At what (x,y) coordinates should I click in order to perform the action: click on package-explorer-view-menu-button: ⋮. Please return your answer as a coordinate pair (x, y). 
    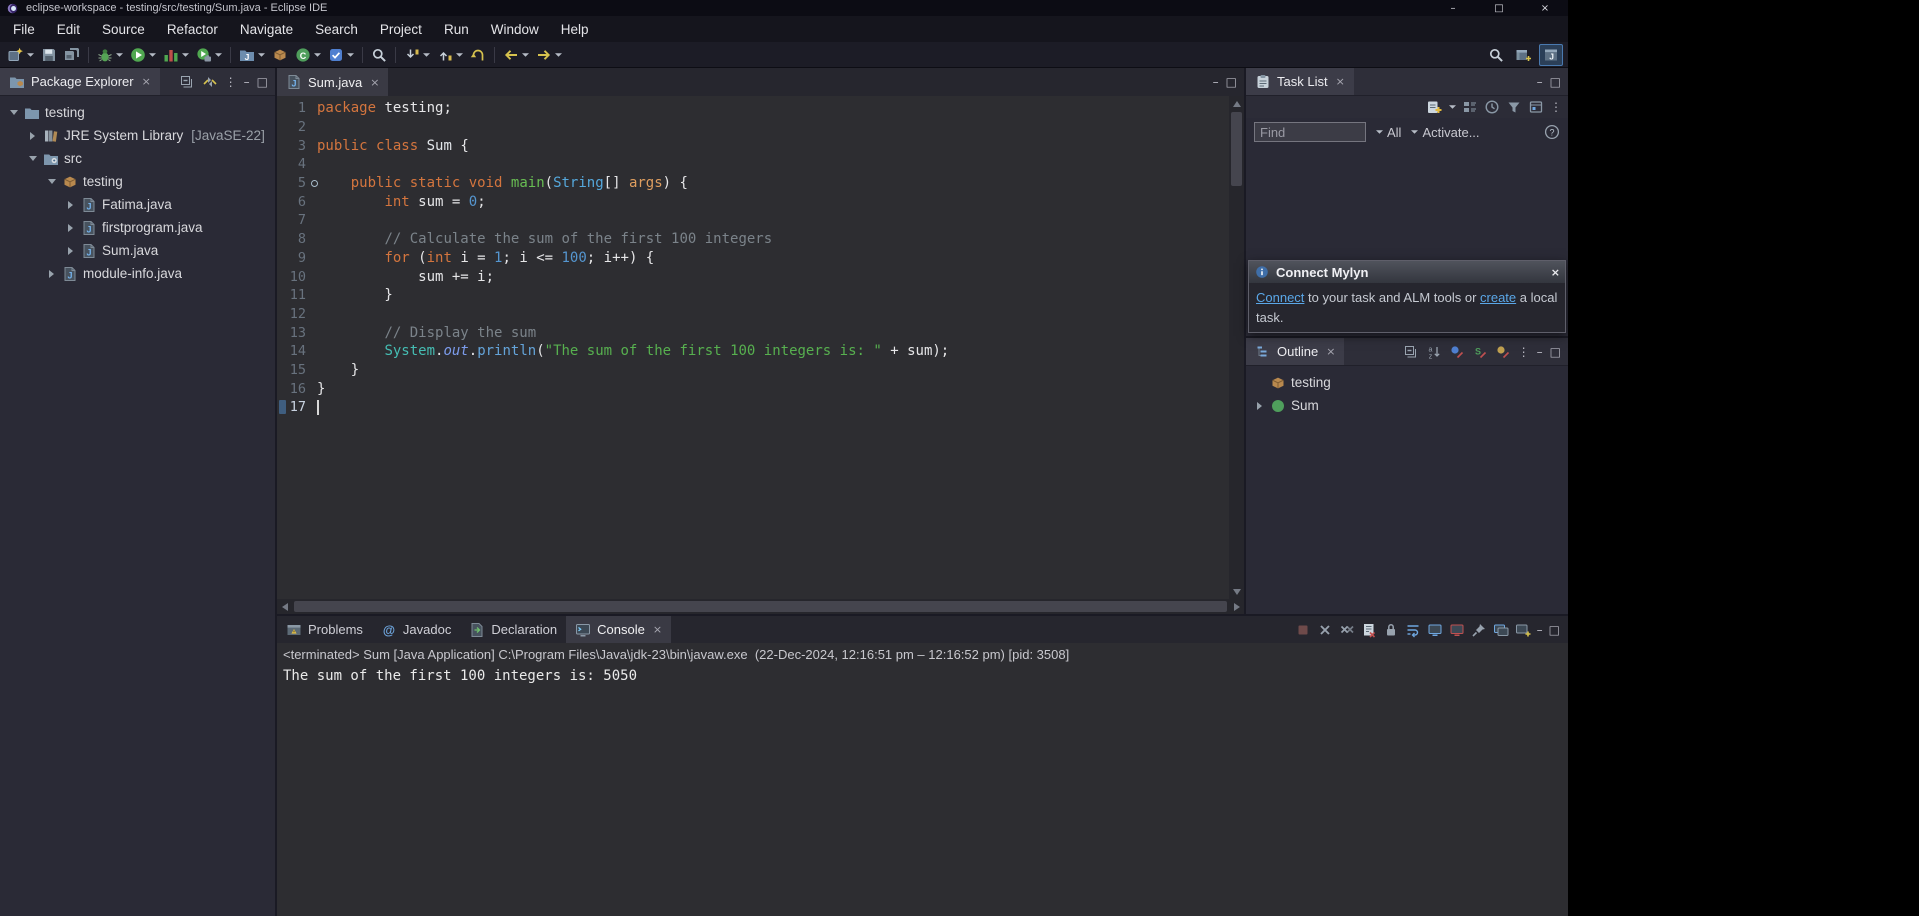
    Looking at the image, I should click on (231, 82).